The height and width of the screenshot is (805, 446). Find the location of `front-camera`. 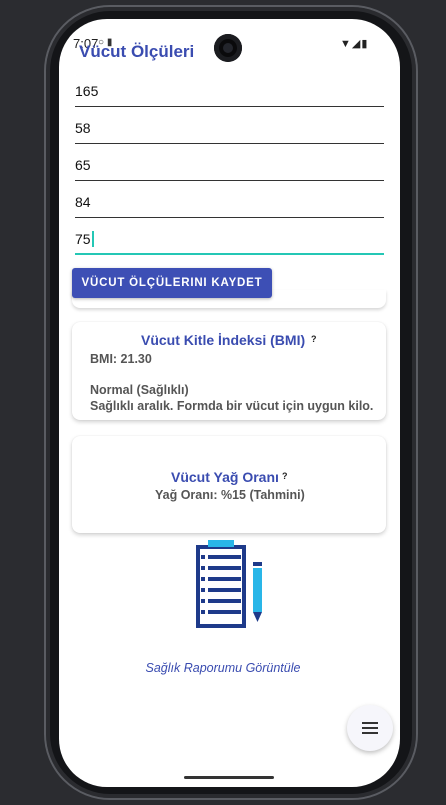

front-camera is located at coordinates (228, 48).